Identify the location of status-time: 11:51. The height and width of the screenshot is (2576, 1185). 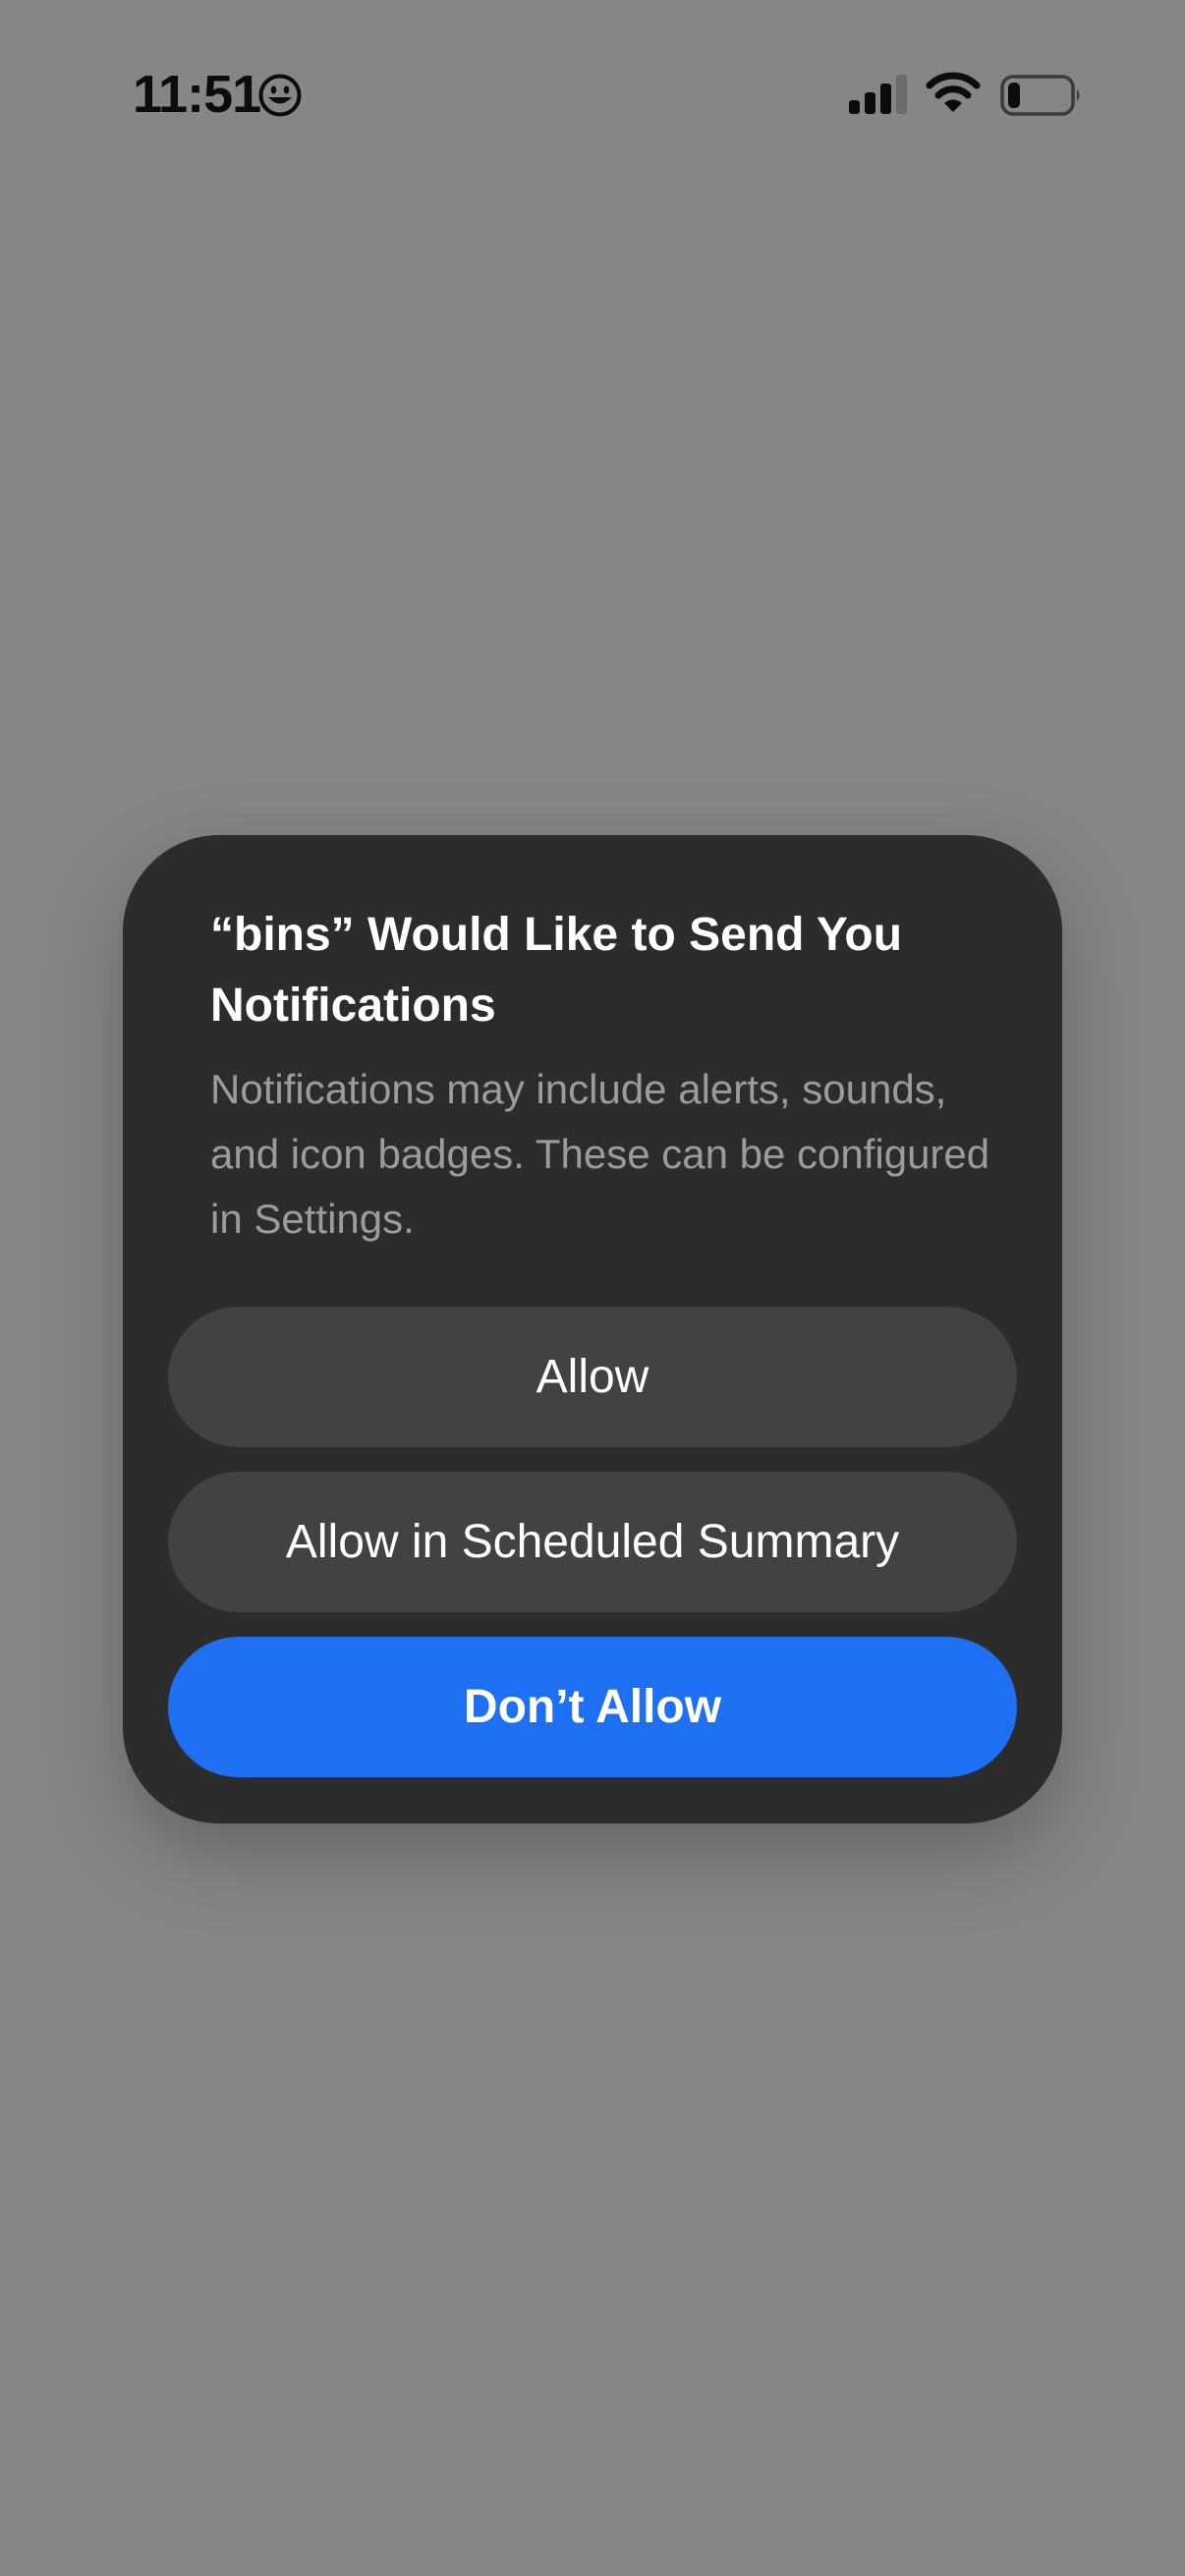
(197, 94).